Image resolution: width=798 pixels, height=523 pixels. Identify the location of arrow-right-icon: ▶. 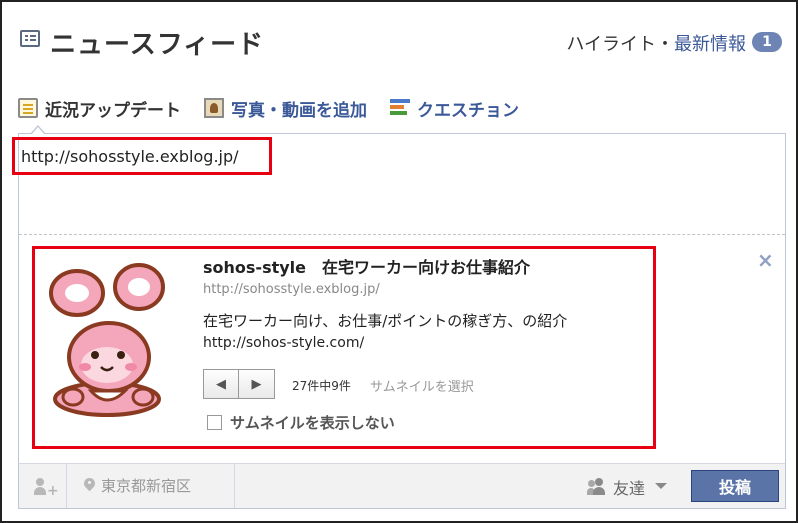
(256, 384).